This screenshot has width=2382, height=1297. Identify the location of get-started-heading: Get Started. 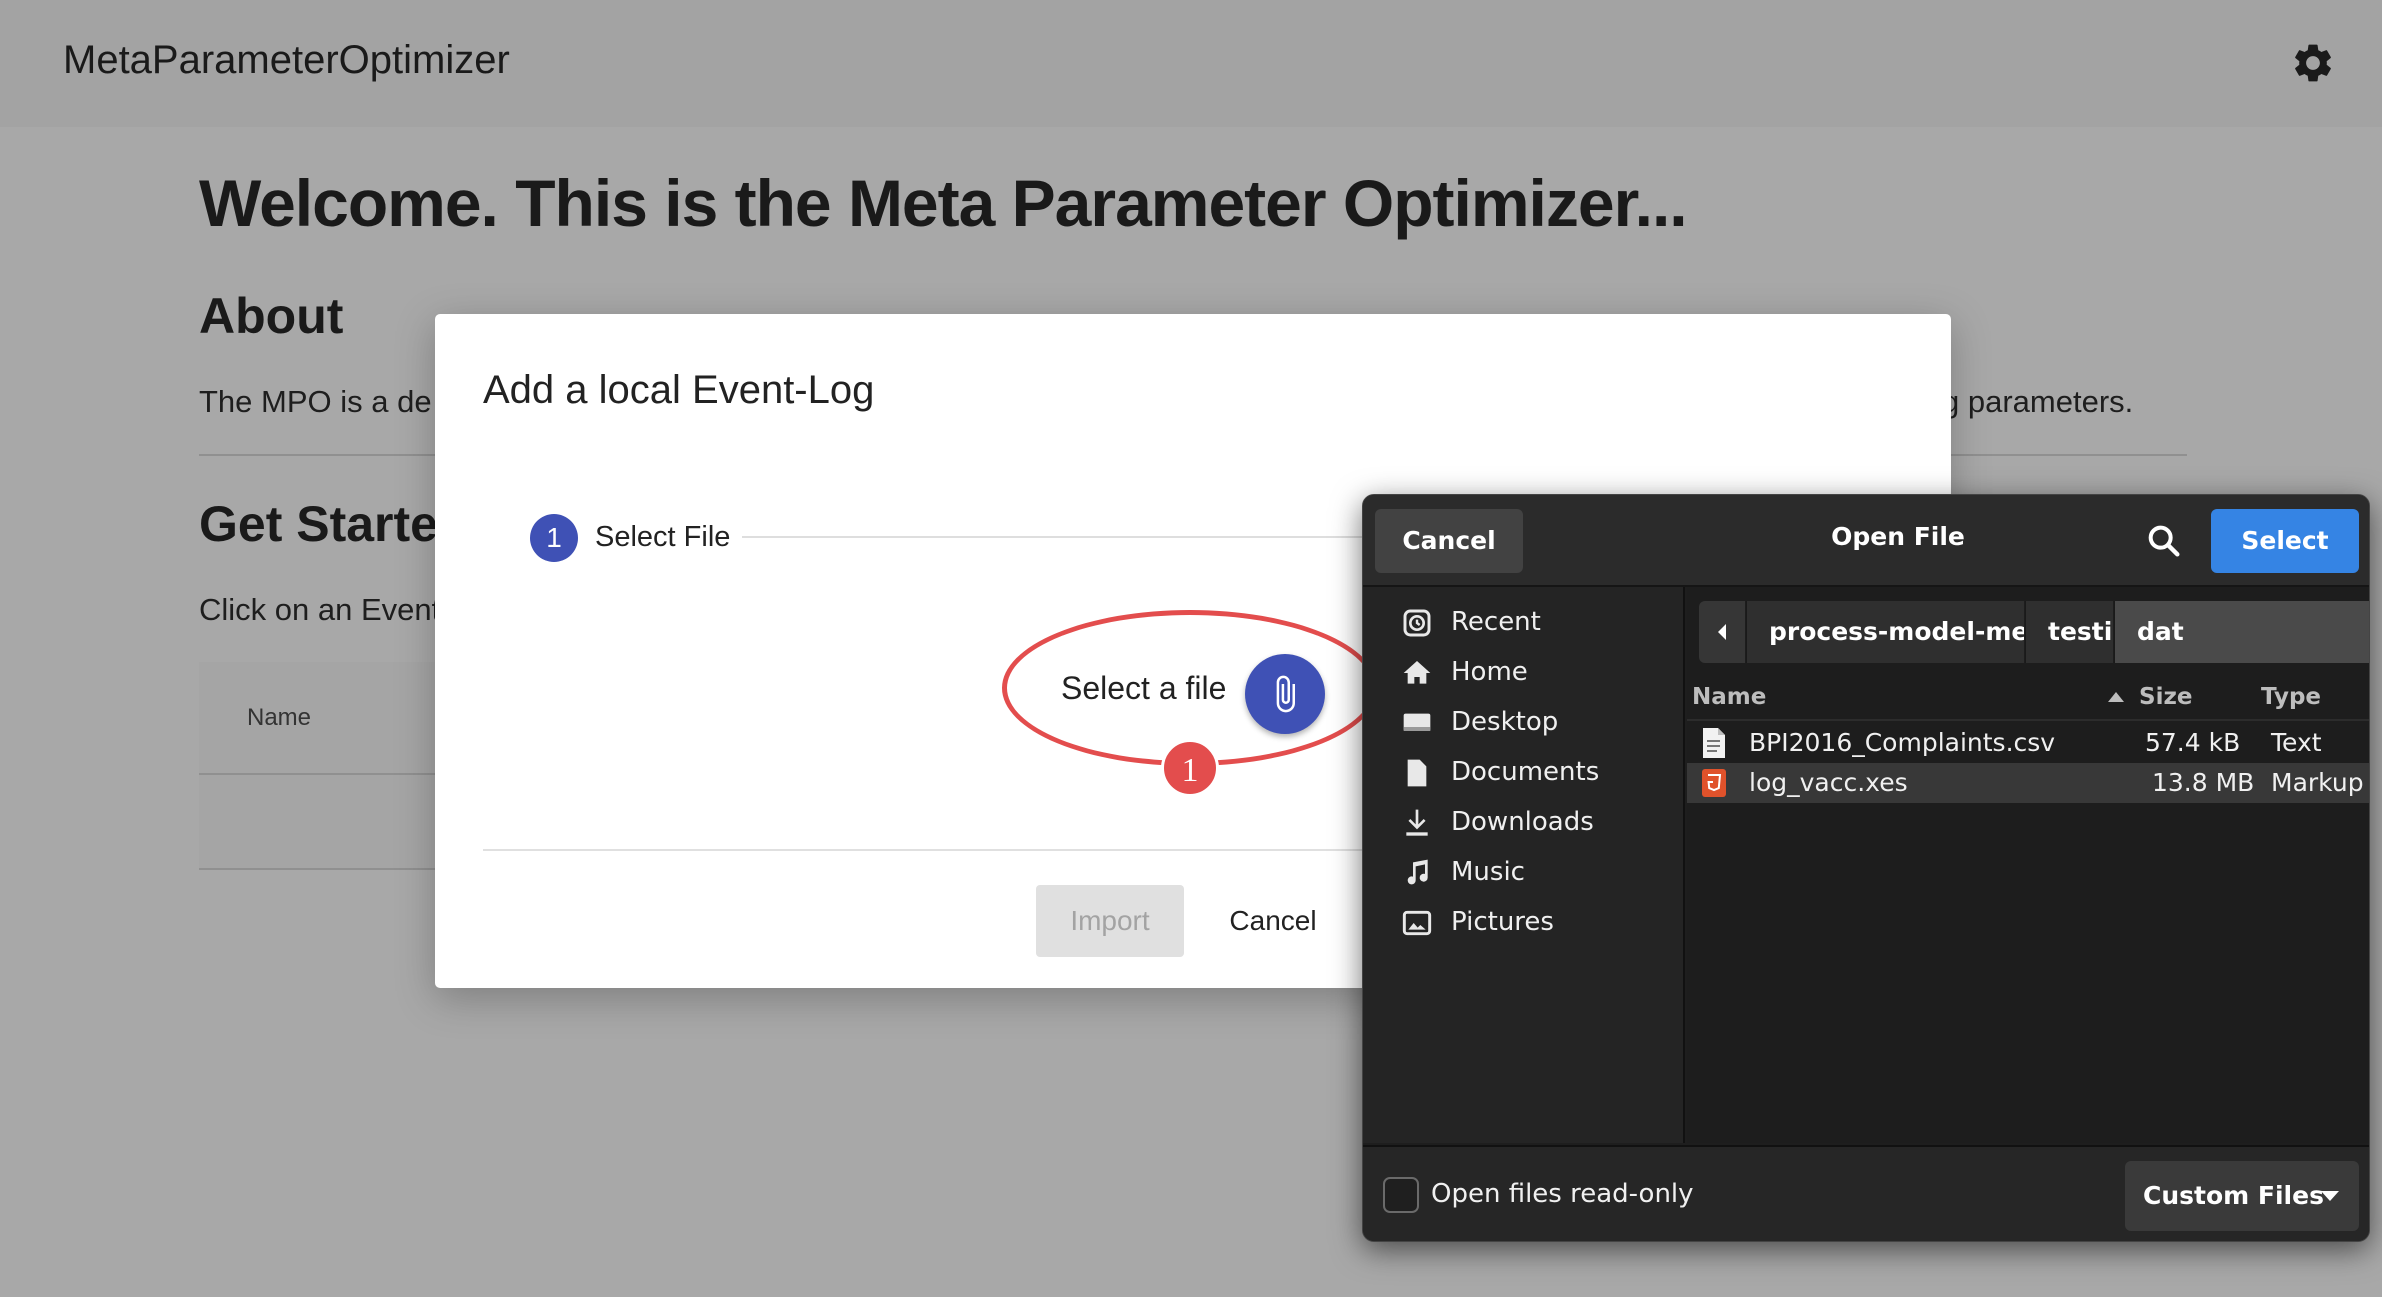
(334, 524).